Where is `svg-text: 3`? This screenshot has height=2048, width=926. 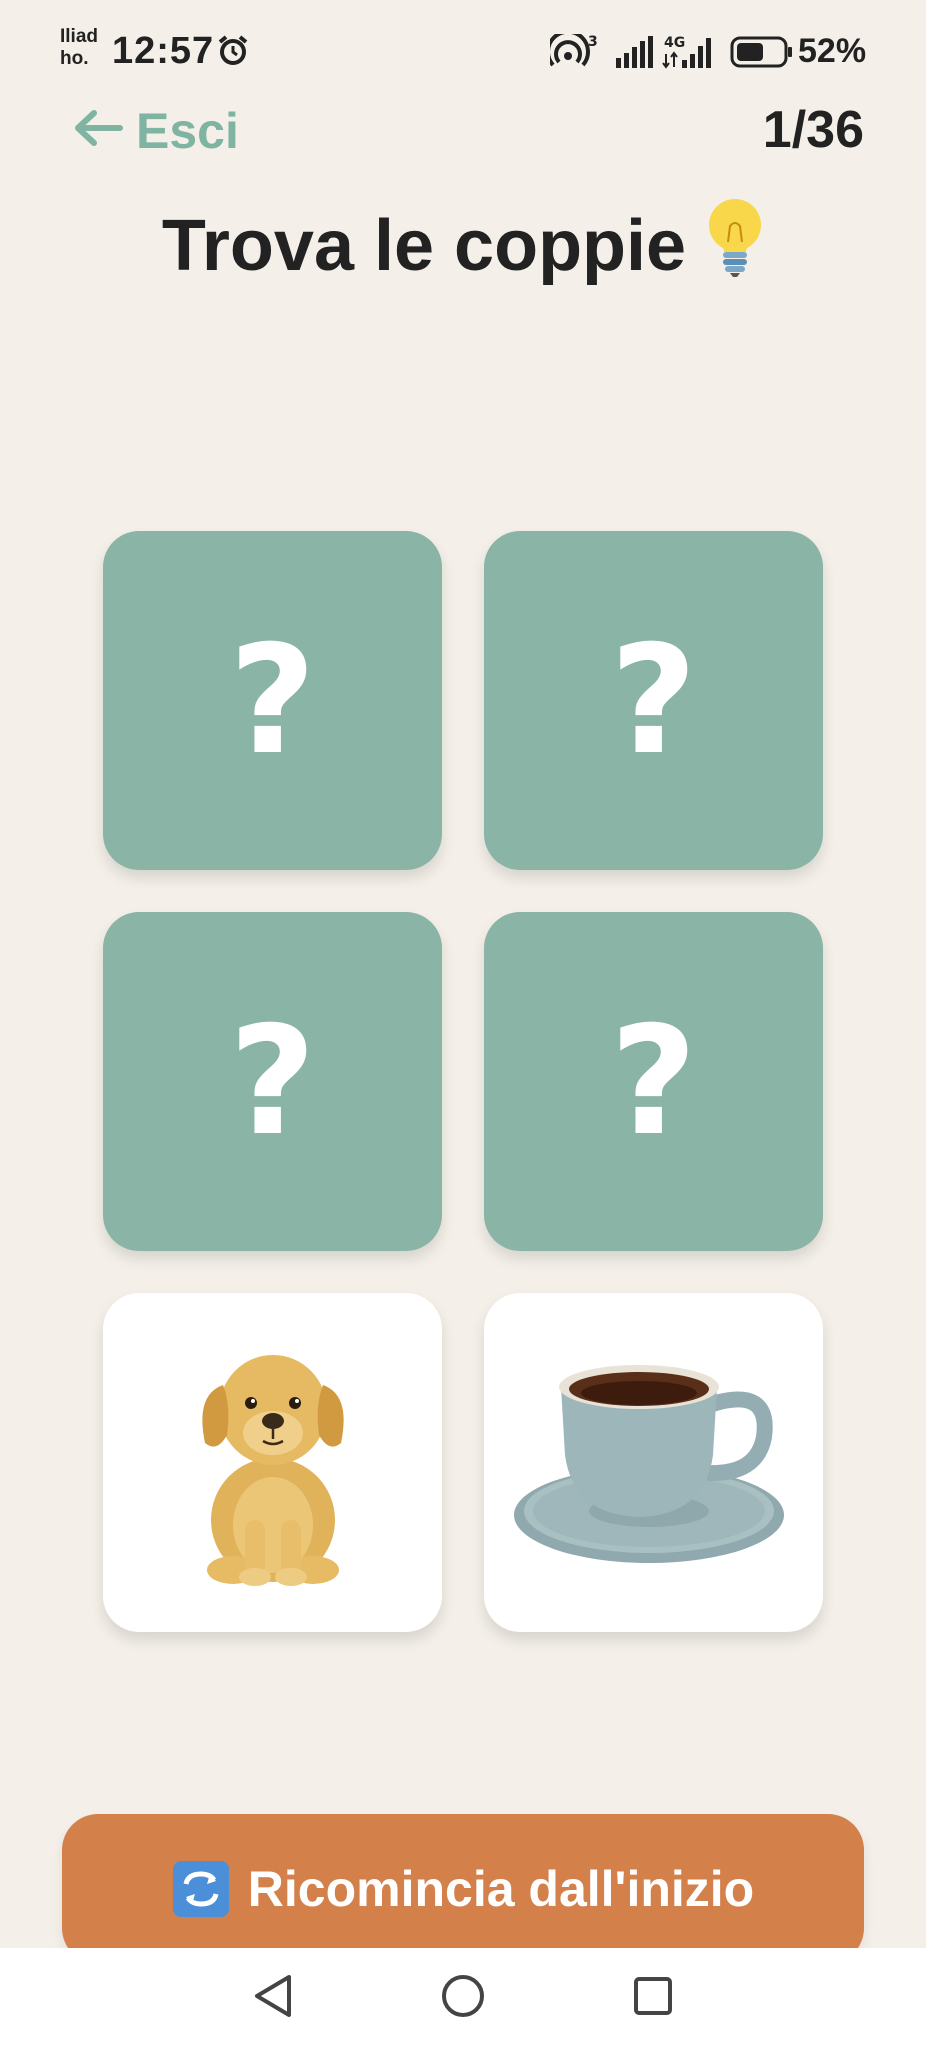
svg-text: 3 is located at coordinates (593, 42).